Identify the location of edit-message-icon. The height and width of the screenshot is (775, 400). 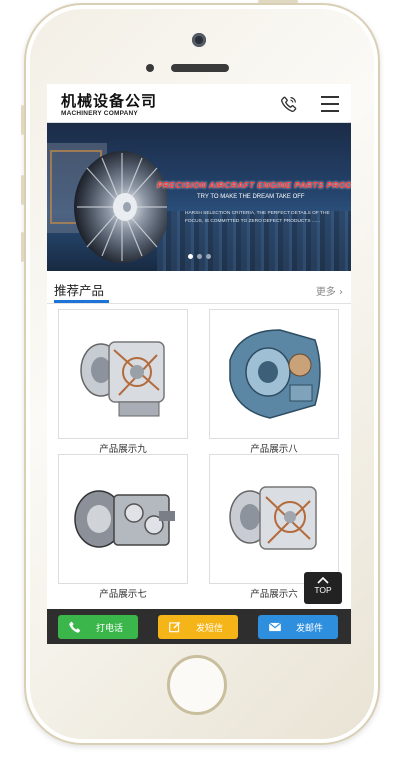
(175, 627).